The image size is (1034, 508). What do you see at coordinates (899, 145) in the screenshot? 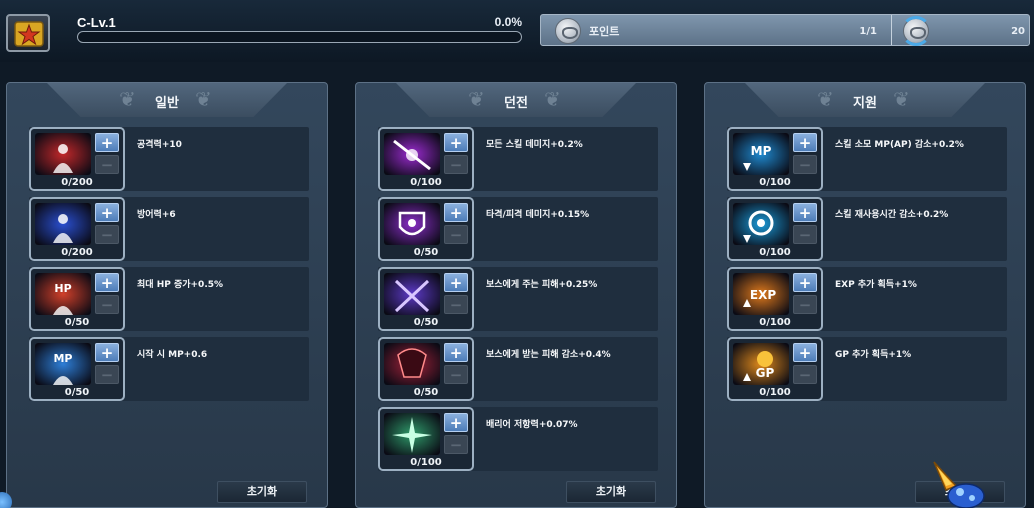
I see `skill-description: 스킬 소모 MP(AP) 감소+0.2%` at bounding box center [899, 145].